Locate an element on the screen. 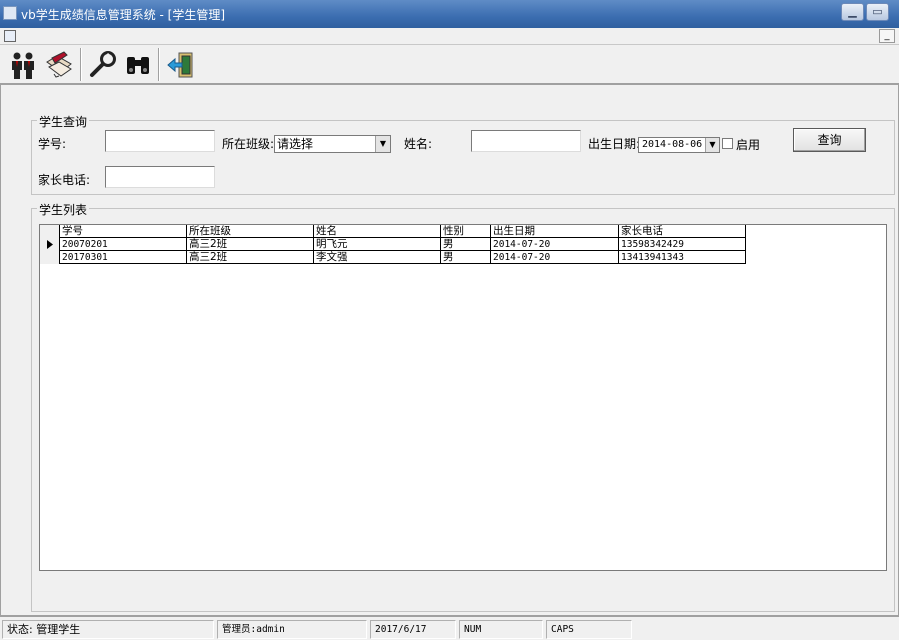  class-select-value: 请选择 is located at coordinates (295, 144).